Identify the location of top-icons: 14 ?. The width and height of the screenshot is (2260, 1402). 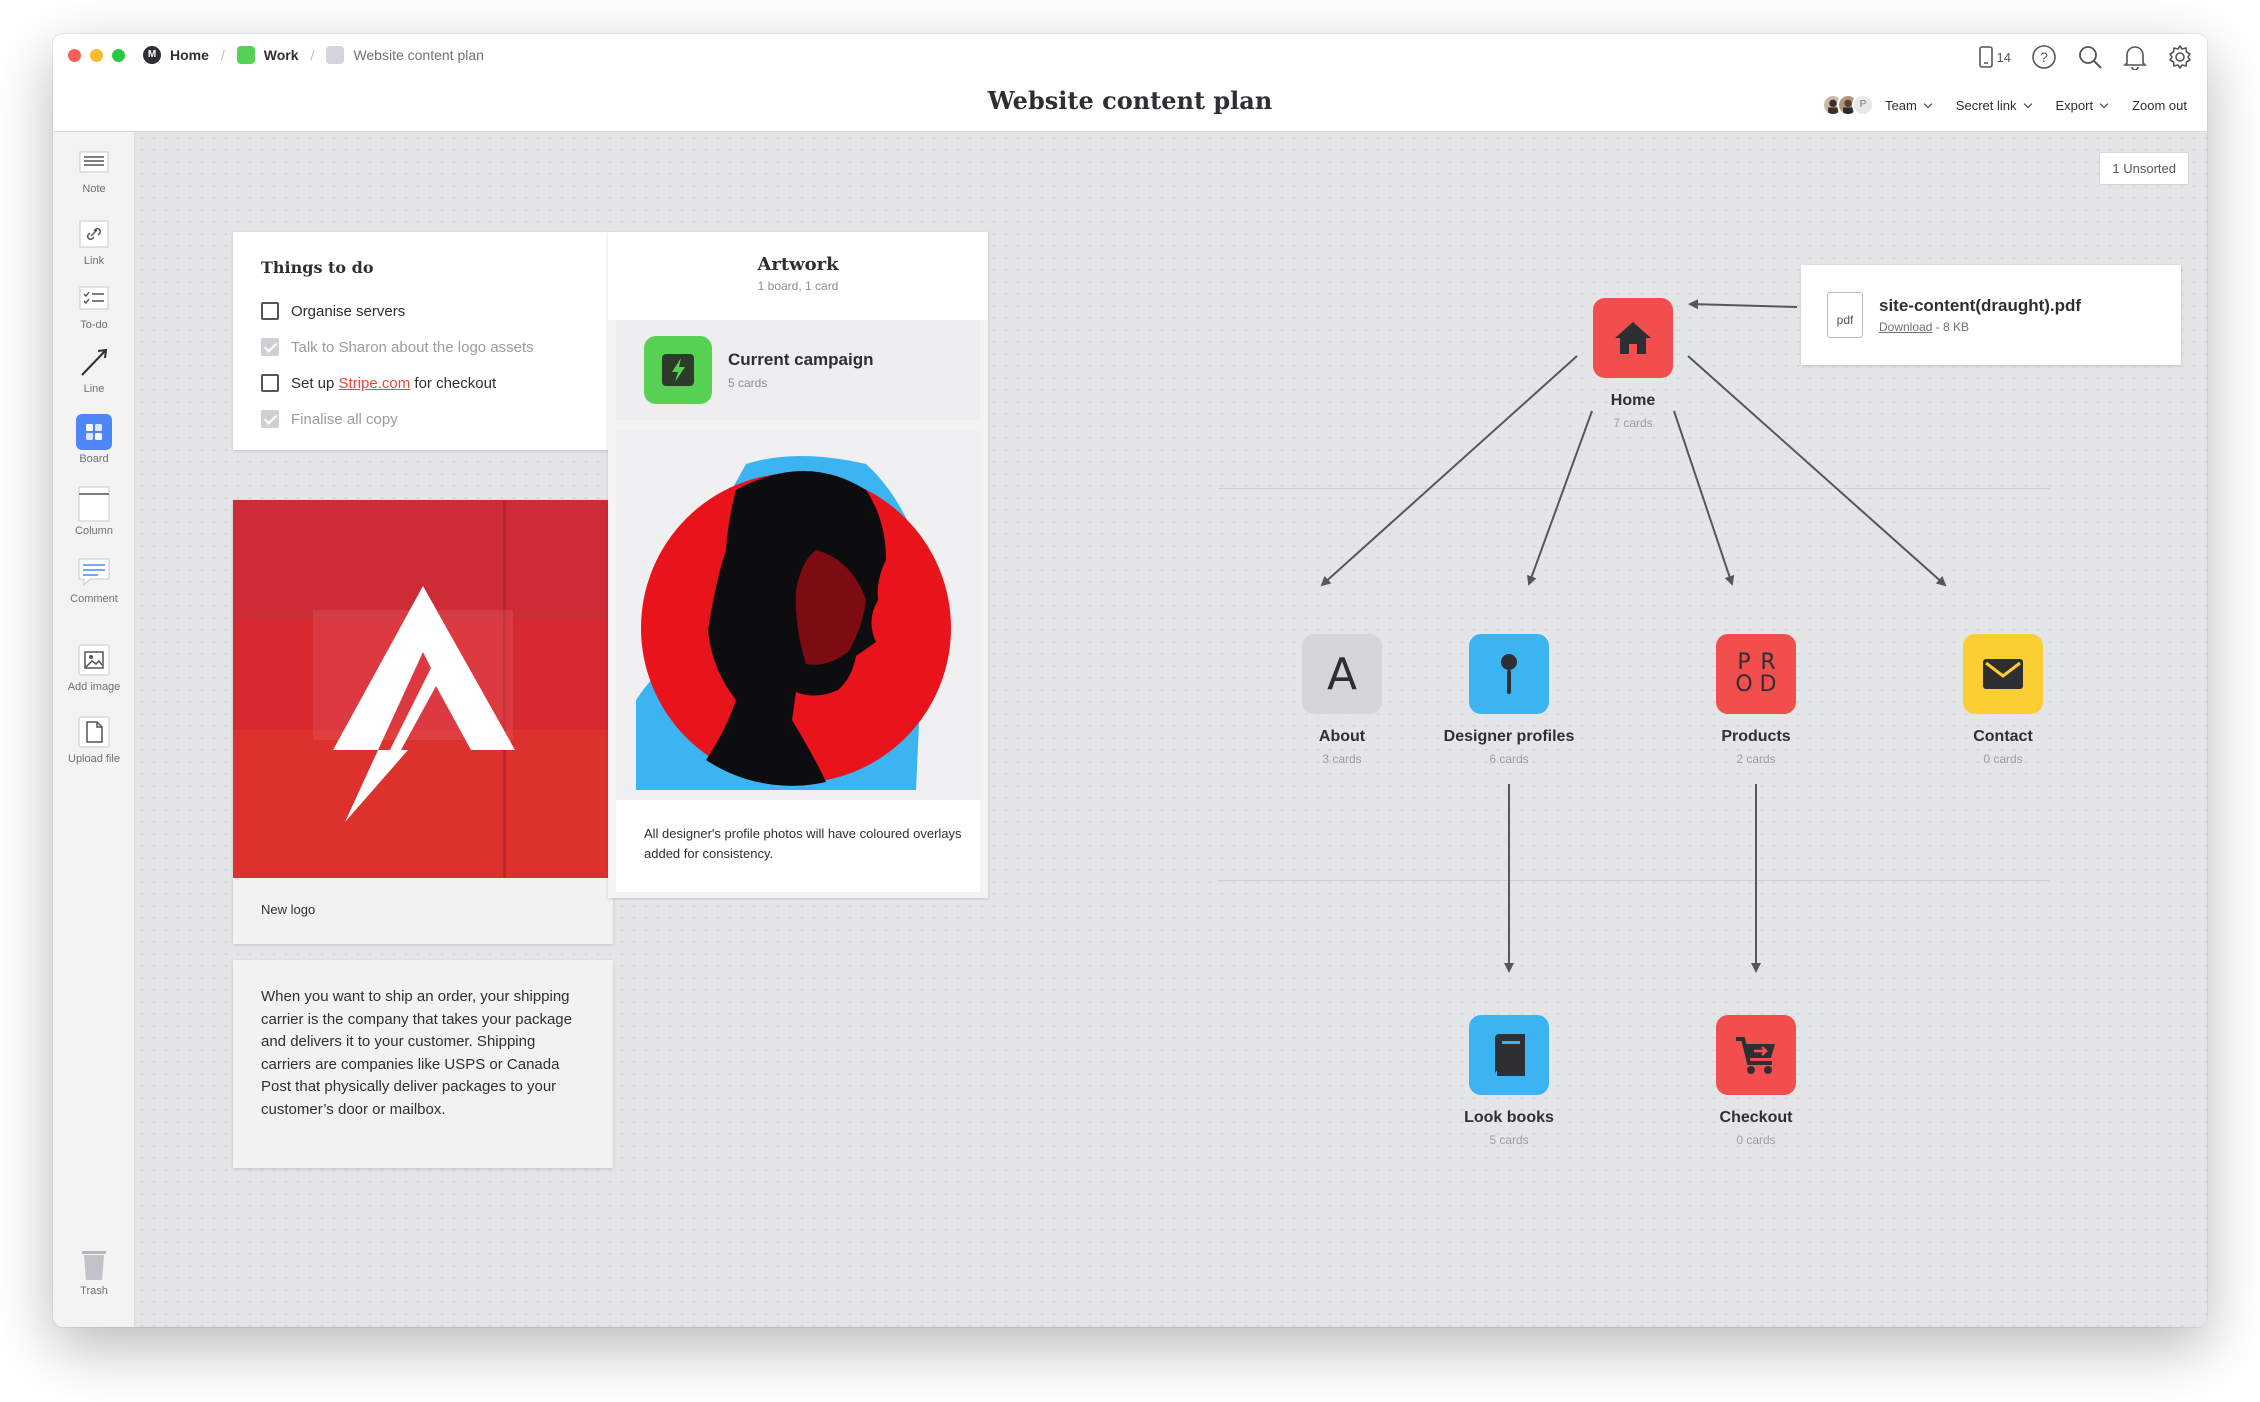
(2085, 57).